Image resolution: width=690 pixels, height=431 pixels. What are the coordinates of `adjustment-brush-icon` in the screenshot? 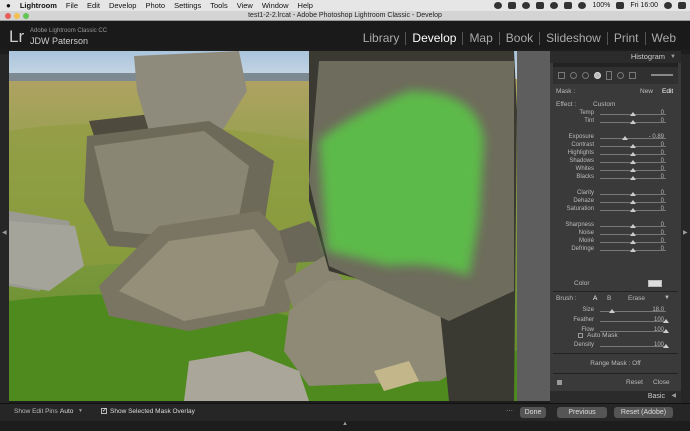 It's located at (632, 75).